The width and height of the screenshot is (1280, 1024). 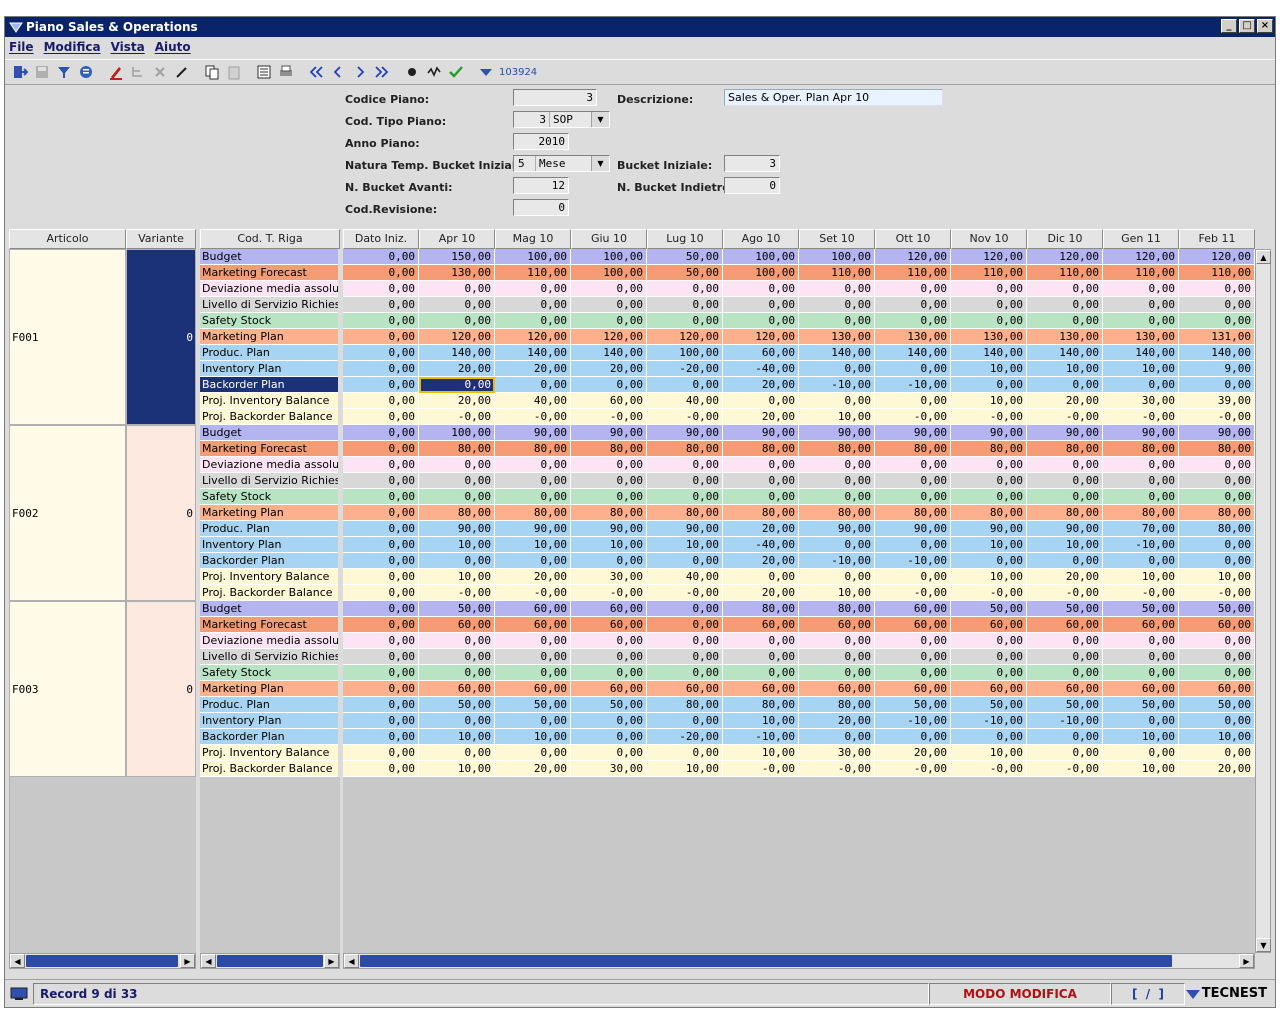 What do you see at coordinates (412, 72) in the screenshot?
I see `tools-icon` at bounding box center [412, 72].